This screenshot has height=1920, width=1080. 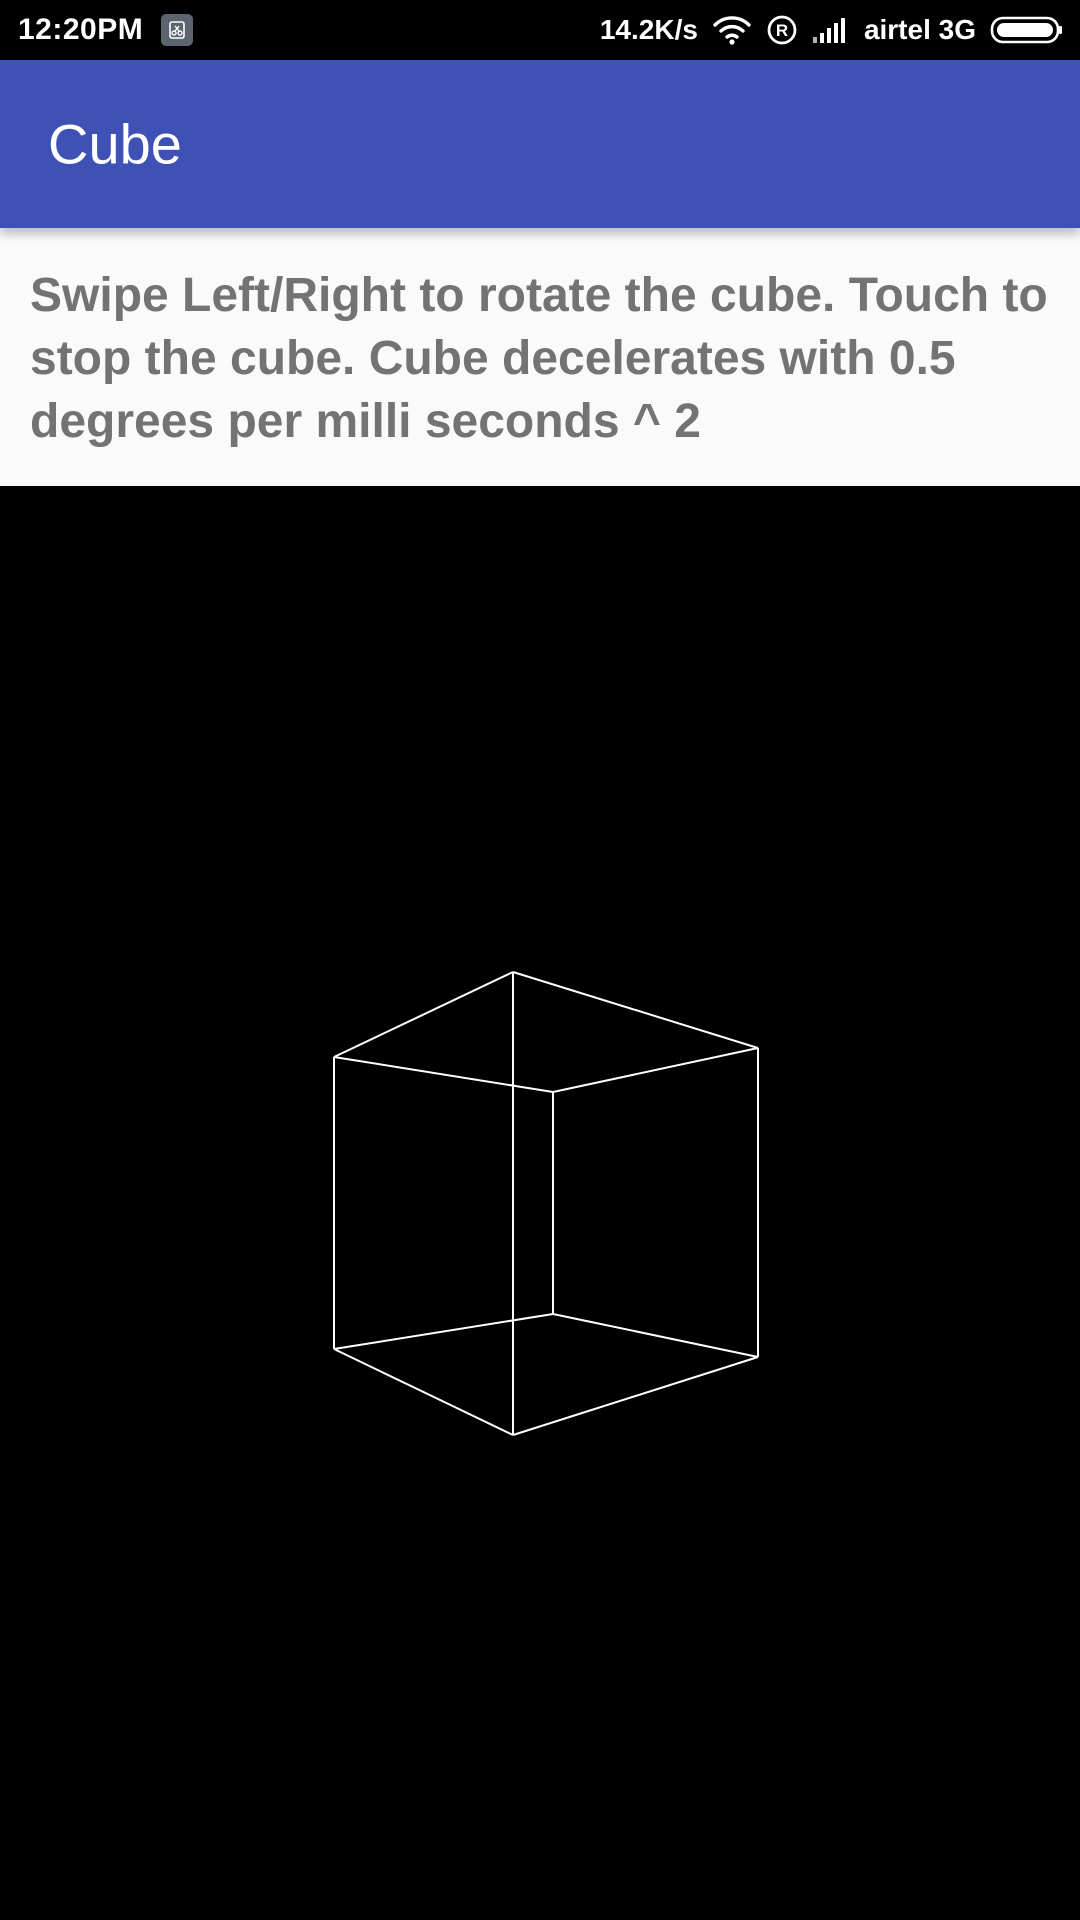 I want to click on status-time: 12:20PM, so click(x=81, y=29).